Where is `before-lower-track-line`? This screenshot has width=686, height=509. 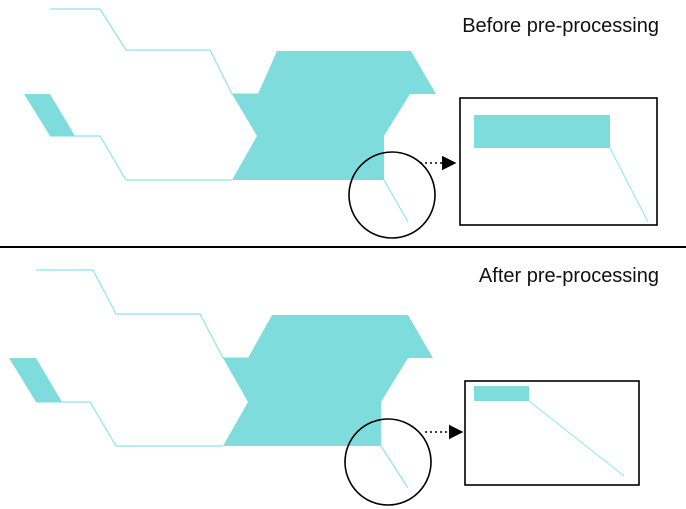
before-lower-track-line is located at coordinates (141, 158).